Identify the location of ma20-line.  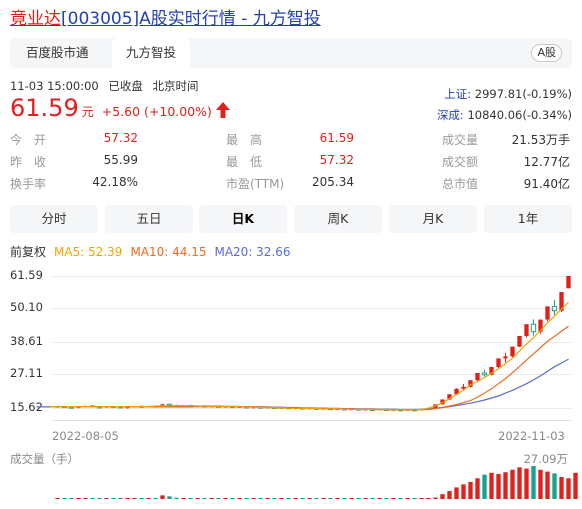
(302, 384).